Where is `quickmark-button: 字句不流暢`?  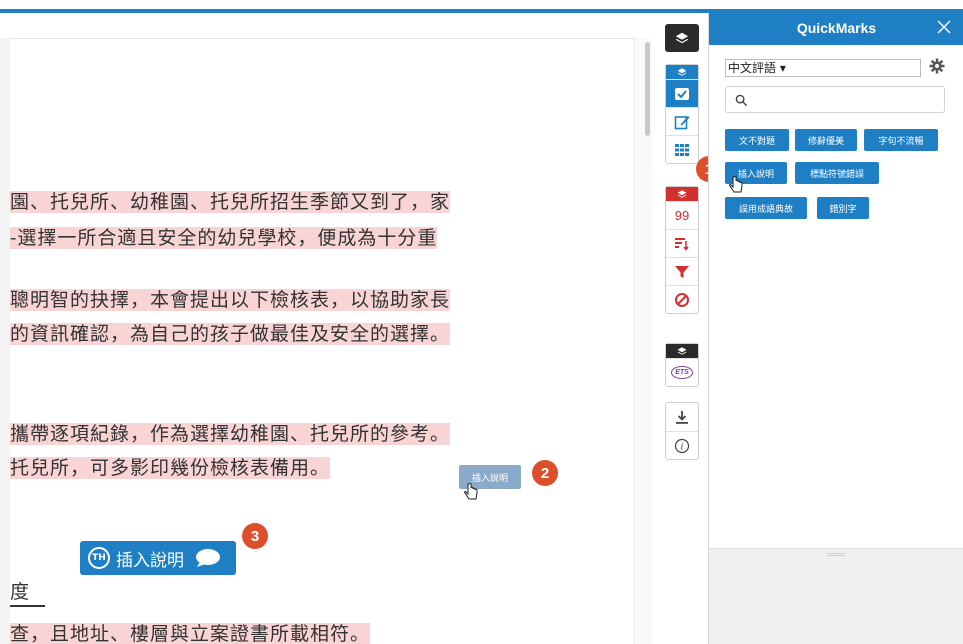 quickmark-button: 字句不流暢 is located at coordinates (901, 140).